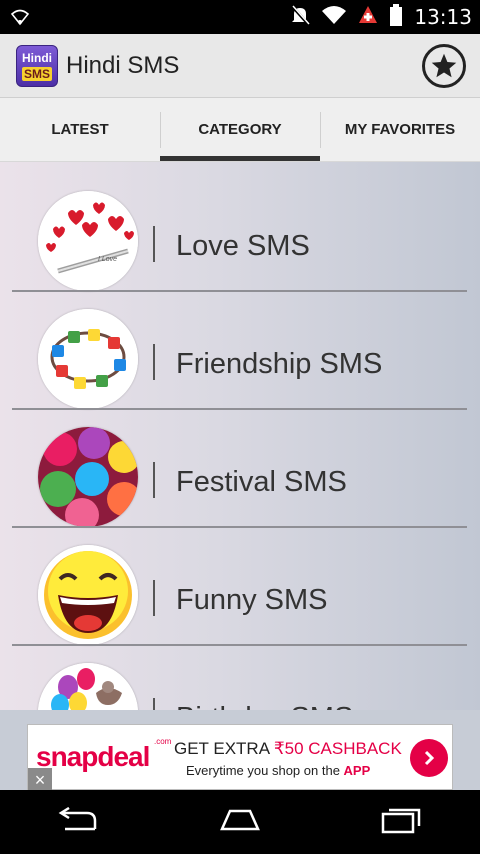 This screenshot has height=854, width=480. I want to click on tab-bar: LATEST CATEGORY MY FAVORITES, so click(240, 130).